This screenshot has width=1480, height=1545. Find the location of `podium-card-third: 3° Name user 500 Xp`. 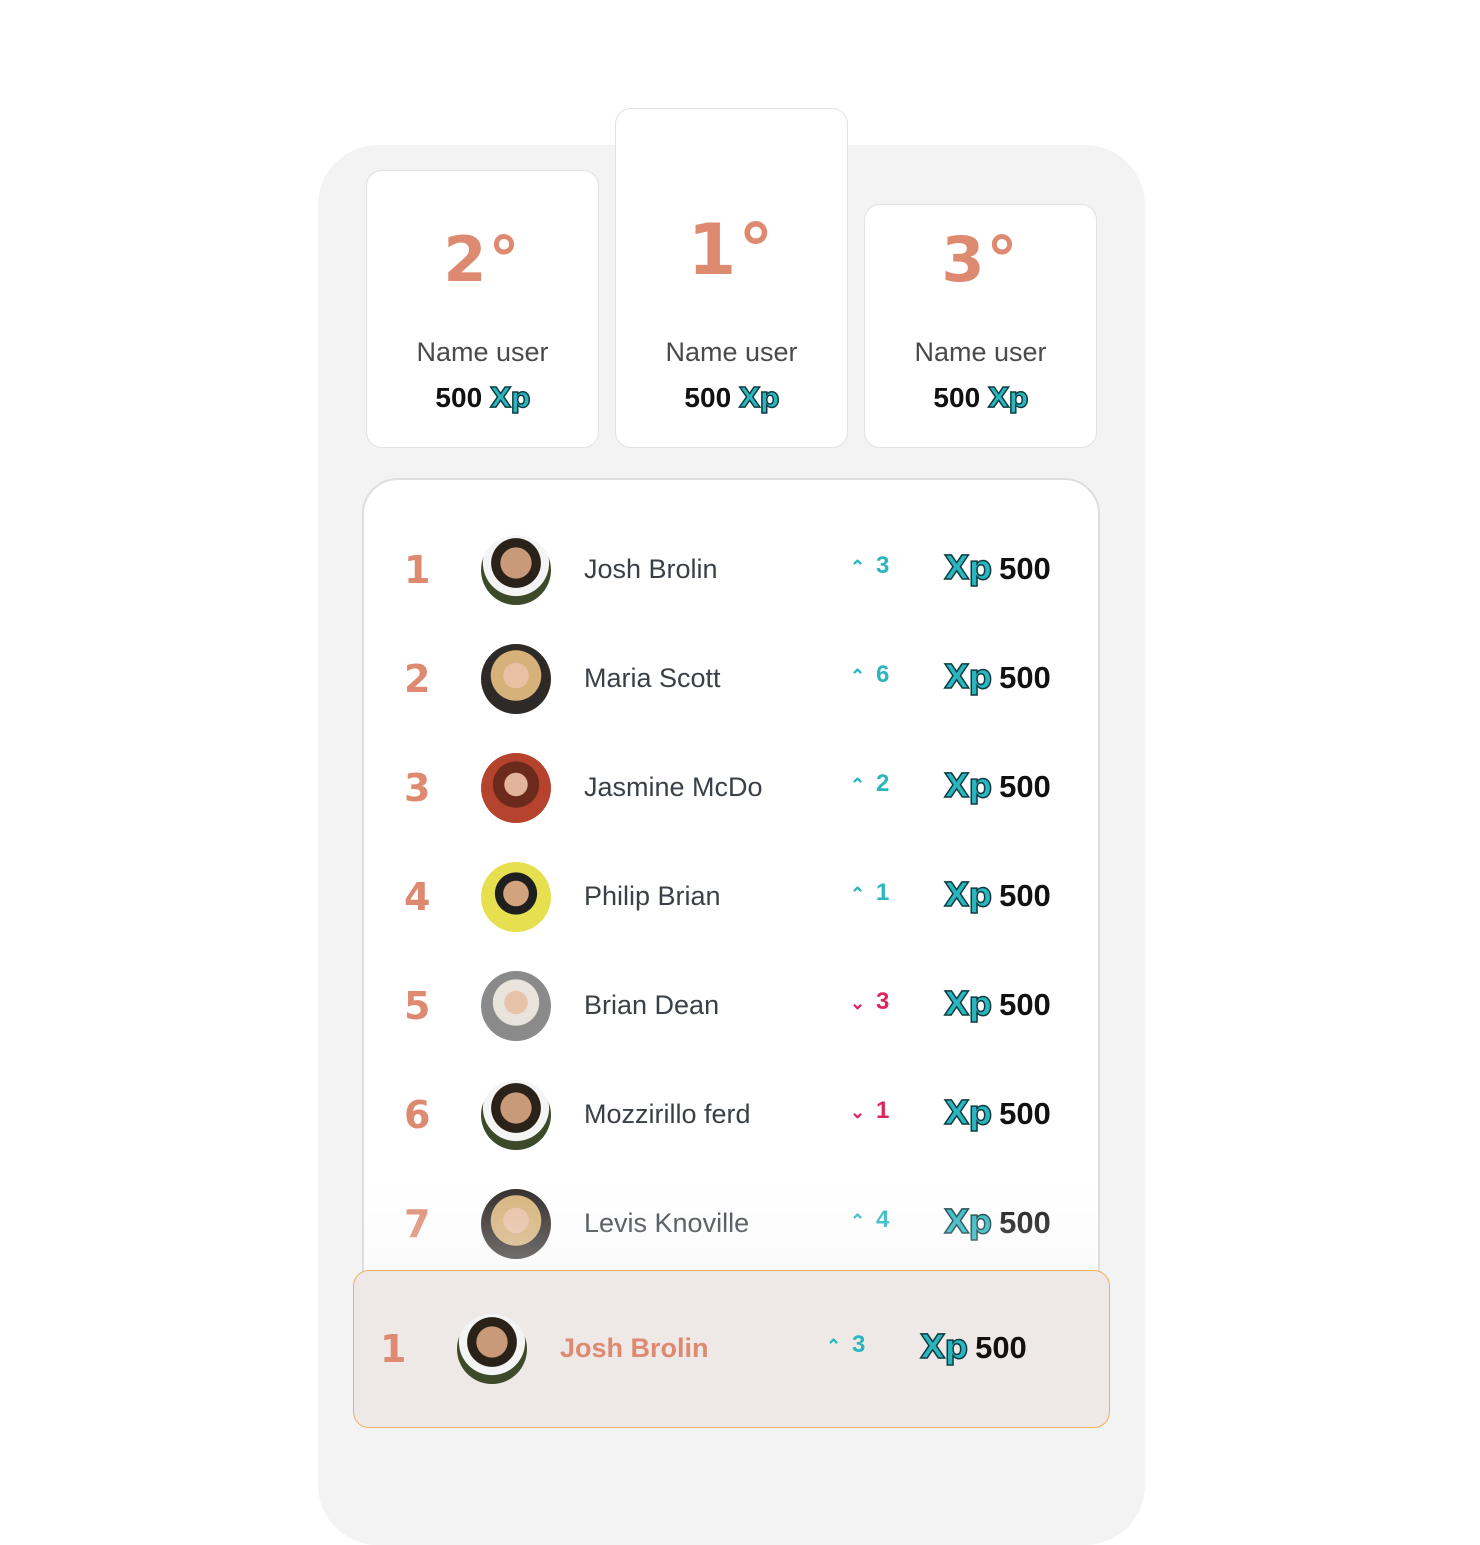

podium-card-third: 3° Name user 500 Xp is located at coordinates (980, 326).